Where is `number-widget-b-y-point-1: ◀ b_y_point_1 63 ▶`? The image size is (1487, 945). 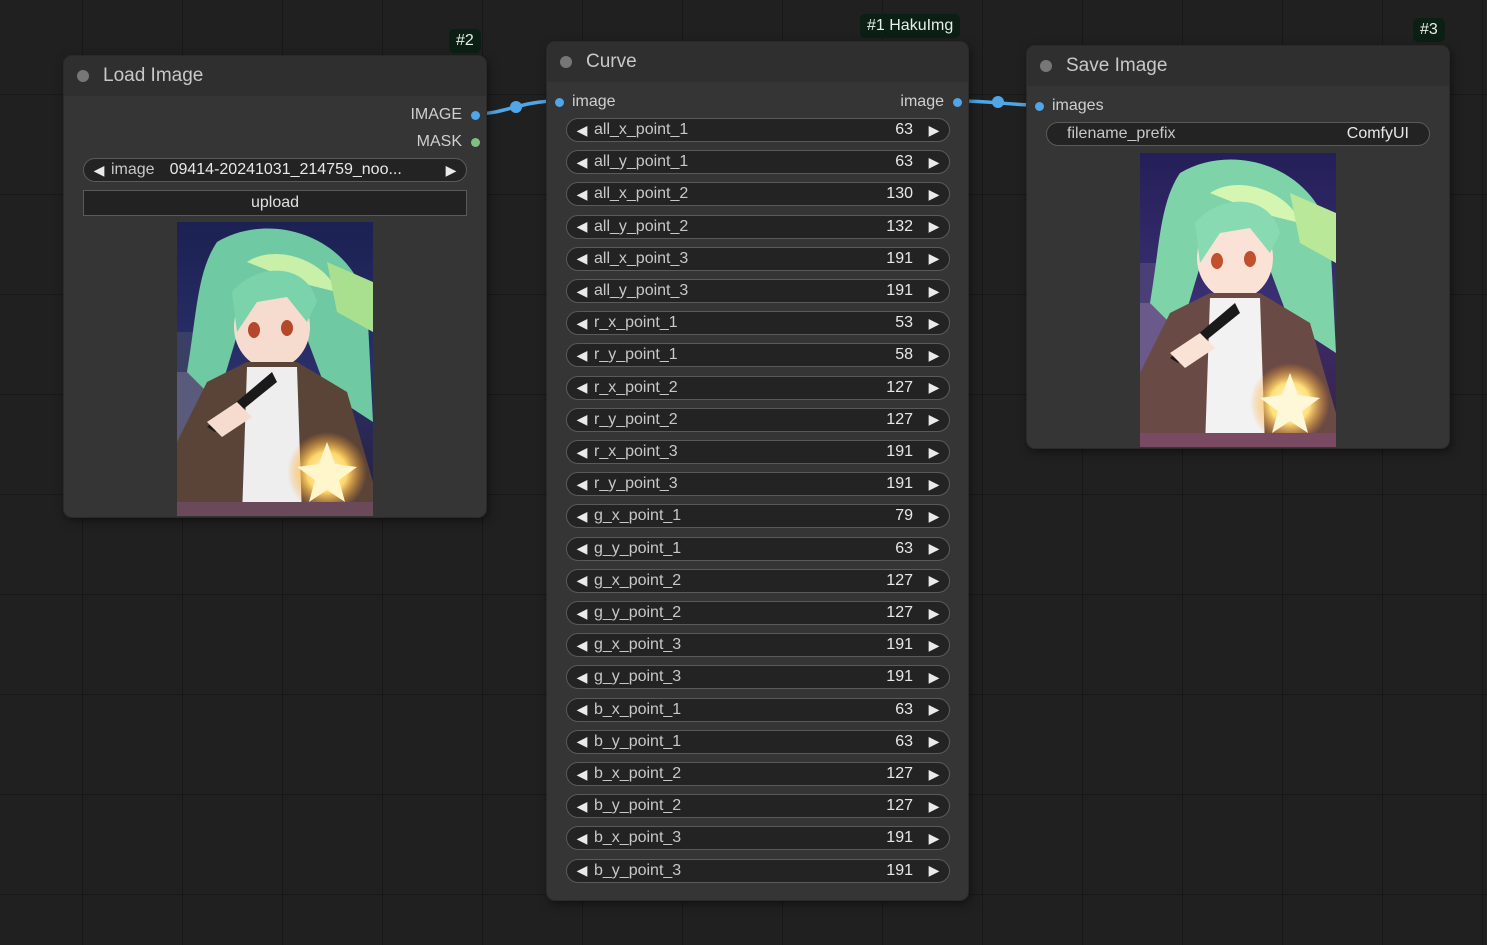 number-widget-b-y-point-1: ◀ b_y_point_1 63 ▶ is located at coordinates (758, 741).